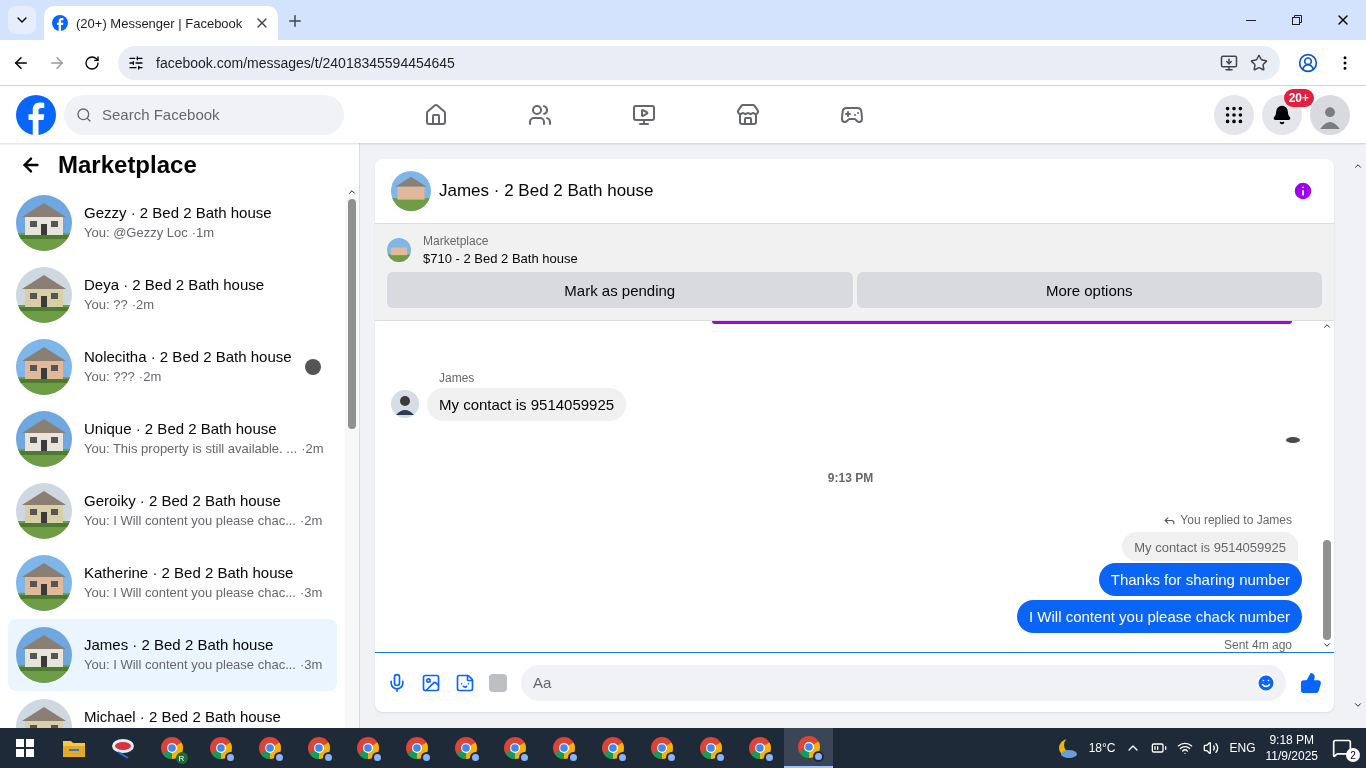 Image resolution: width=1366 pixels, height=768 pixels. Describe the element at coordinates (1251, 20) in the screenshot. I see `minimize-icon` at that location.